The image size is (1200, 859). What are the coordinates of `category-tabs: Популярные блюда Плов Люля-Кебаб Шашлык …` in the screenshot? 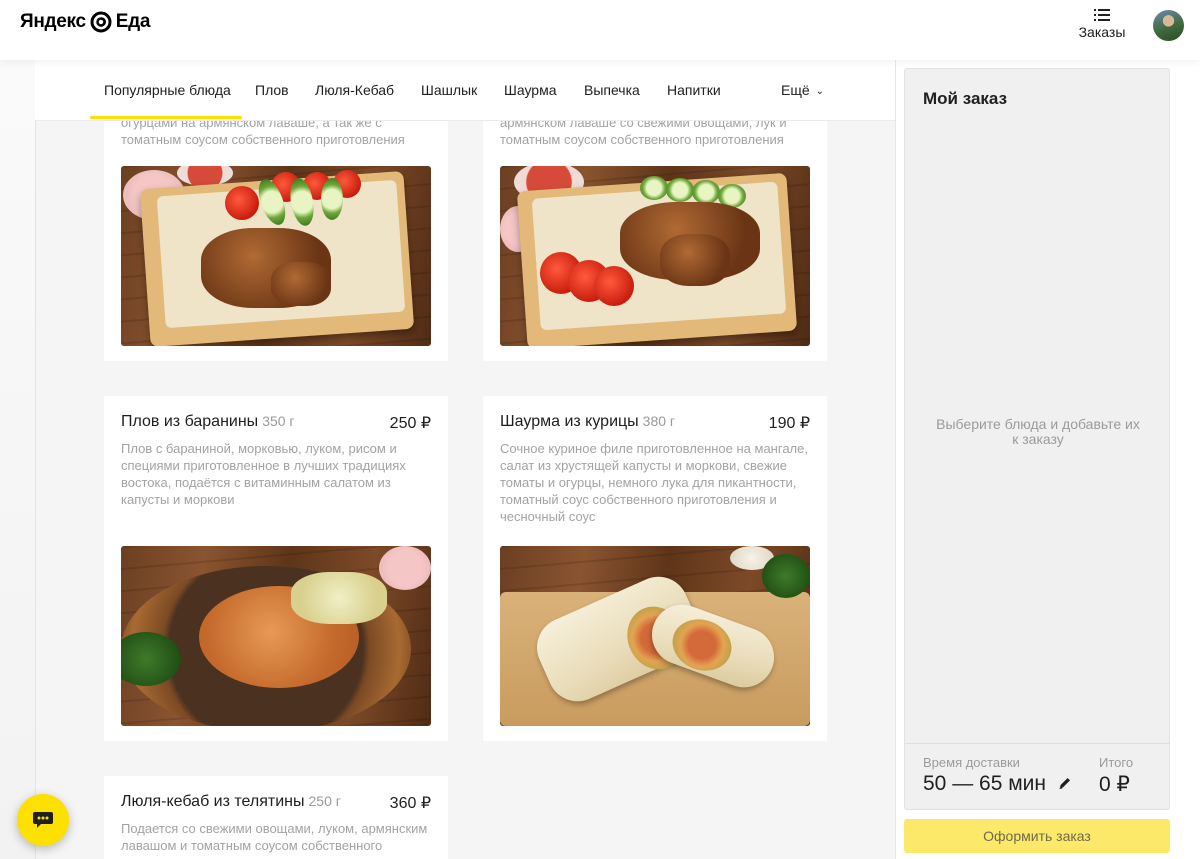 It's located at (465, 90).